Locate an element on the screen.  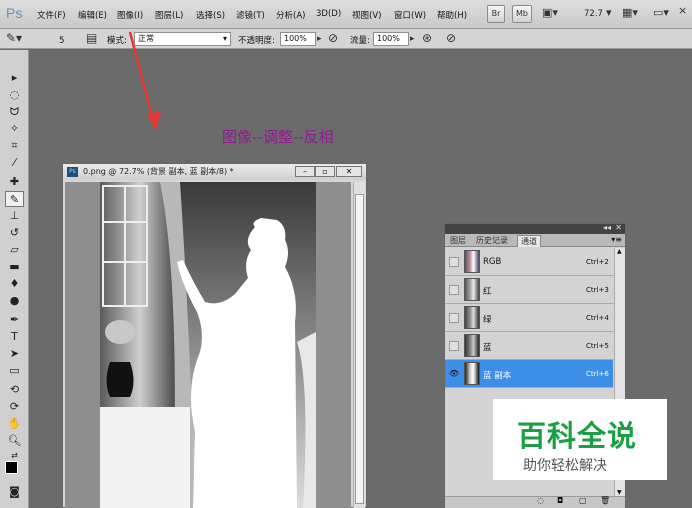
scroll-up-icon: ▲ is located at coordinates (619, 251).